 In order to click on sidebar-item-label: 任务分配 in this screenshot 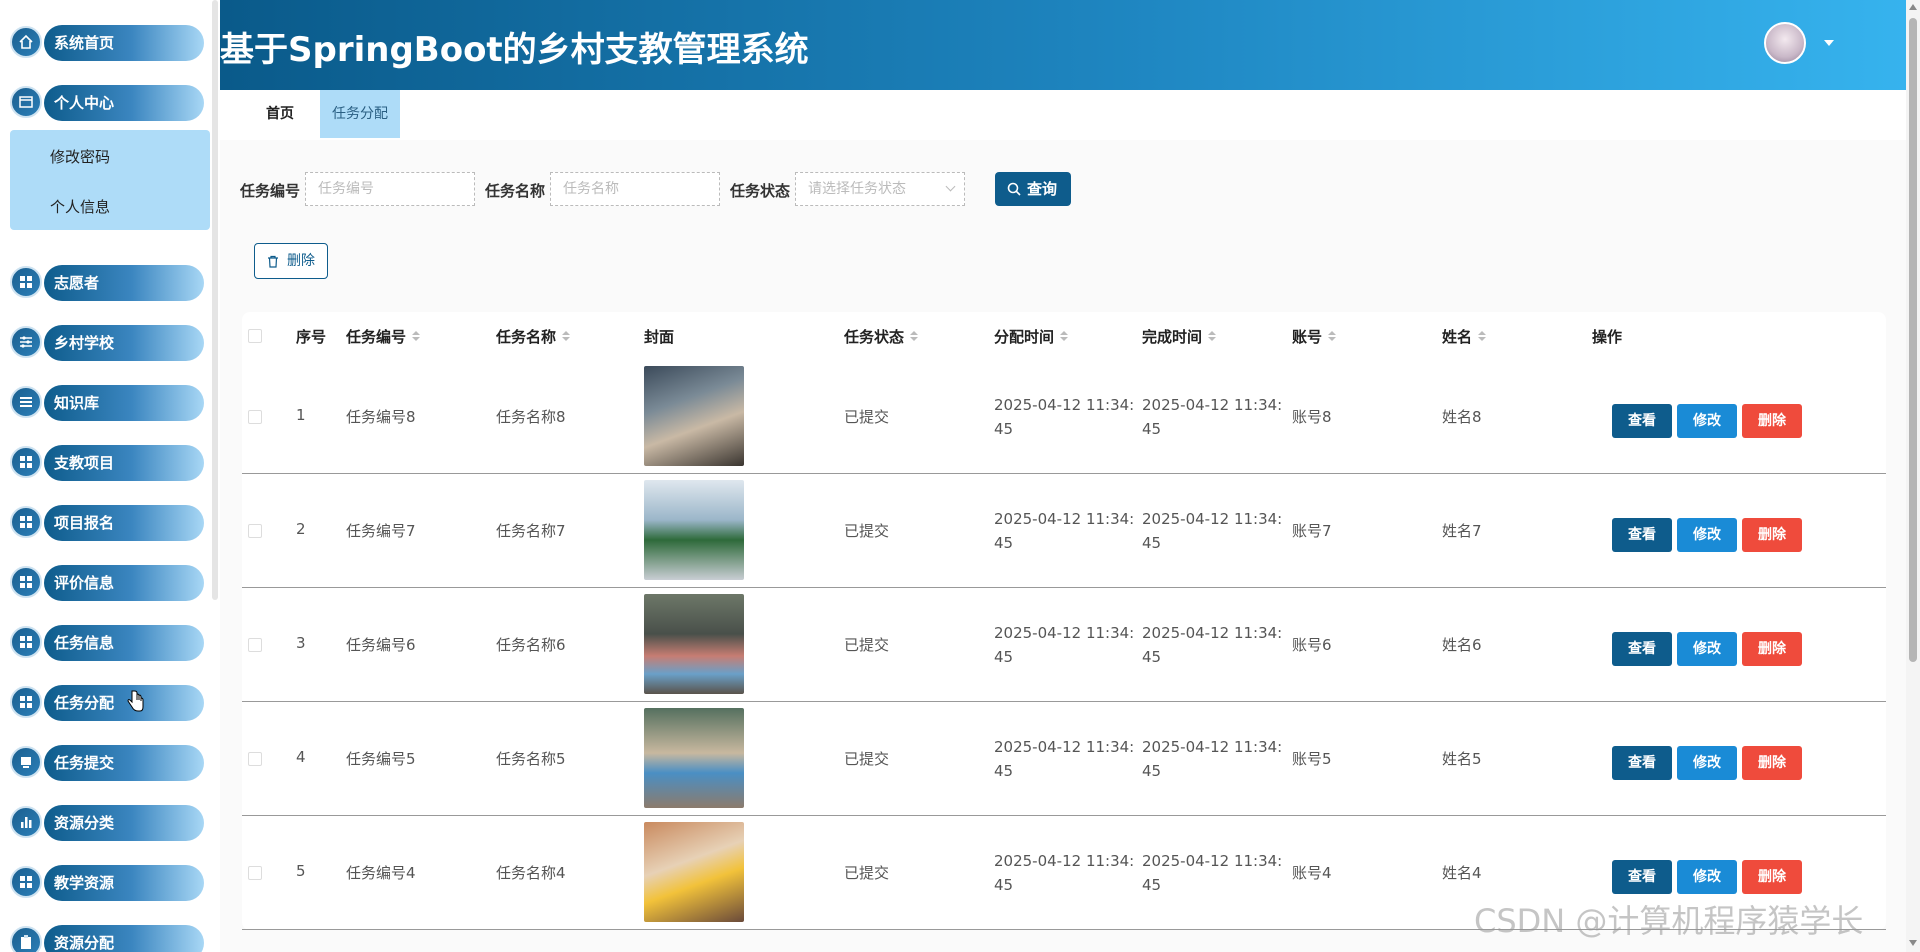, I will do `click(124, 703)`.